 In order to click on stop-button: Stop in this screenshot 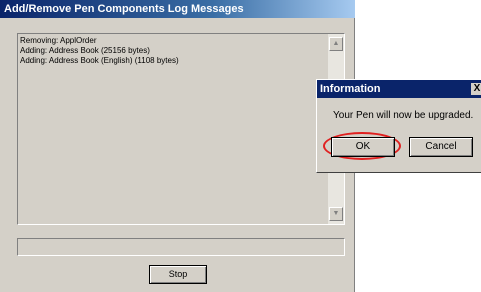, I will do `click(178, 274)`.